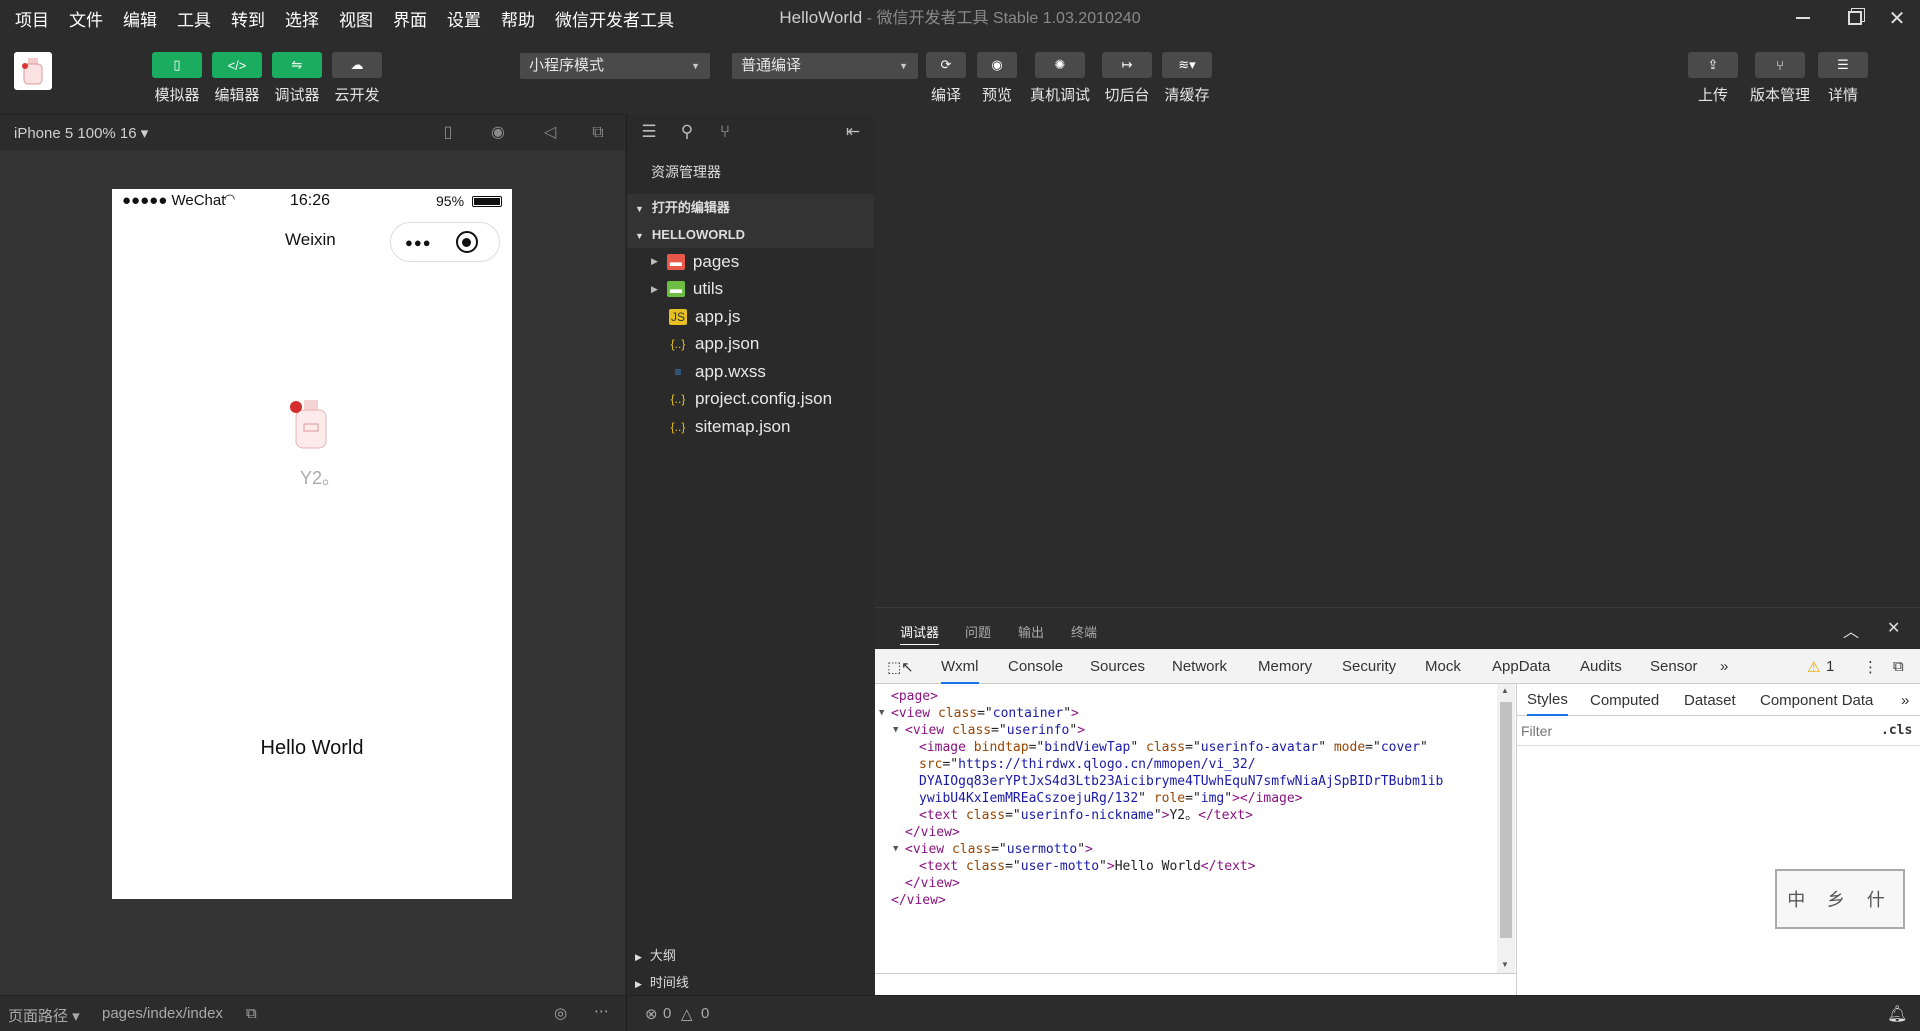 This screenshot has height=1031, width=1920. I want to click on menu-item-6: 视图, so click(356, 18).